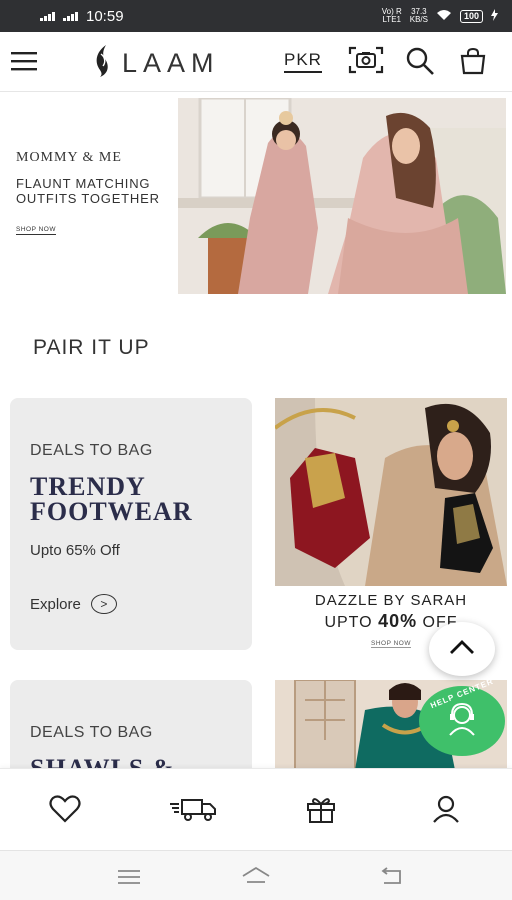 This screenshot has height=900, width=512. I want to click on chevron-right-icon: >, so click(103, 604).